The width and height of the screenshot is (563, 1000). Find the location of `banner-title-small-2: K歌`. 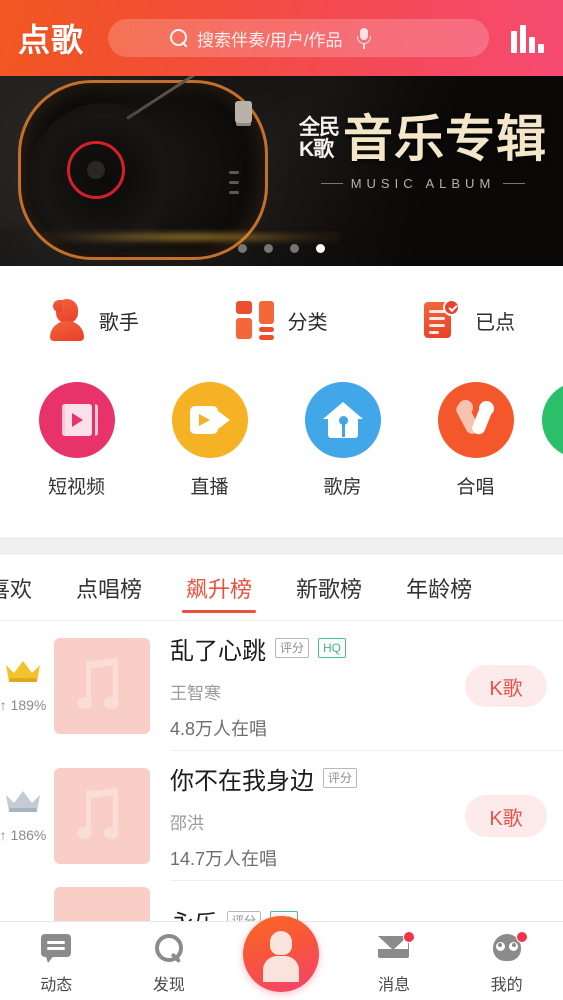

banner-title-small-2: K歌 is located at coordinates (316, 149).